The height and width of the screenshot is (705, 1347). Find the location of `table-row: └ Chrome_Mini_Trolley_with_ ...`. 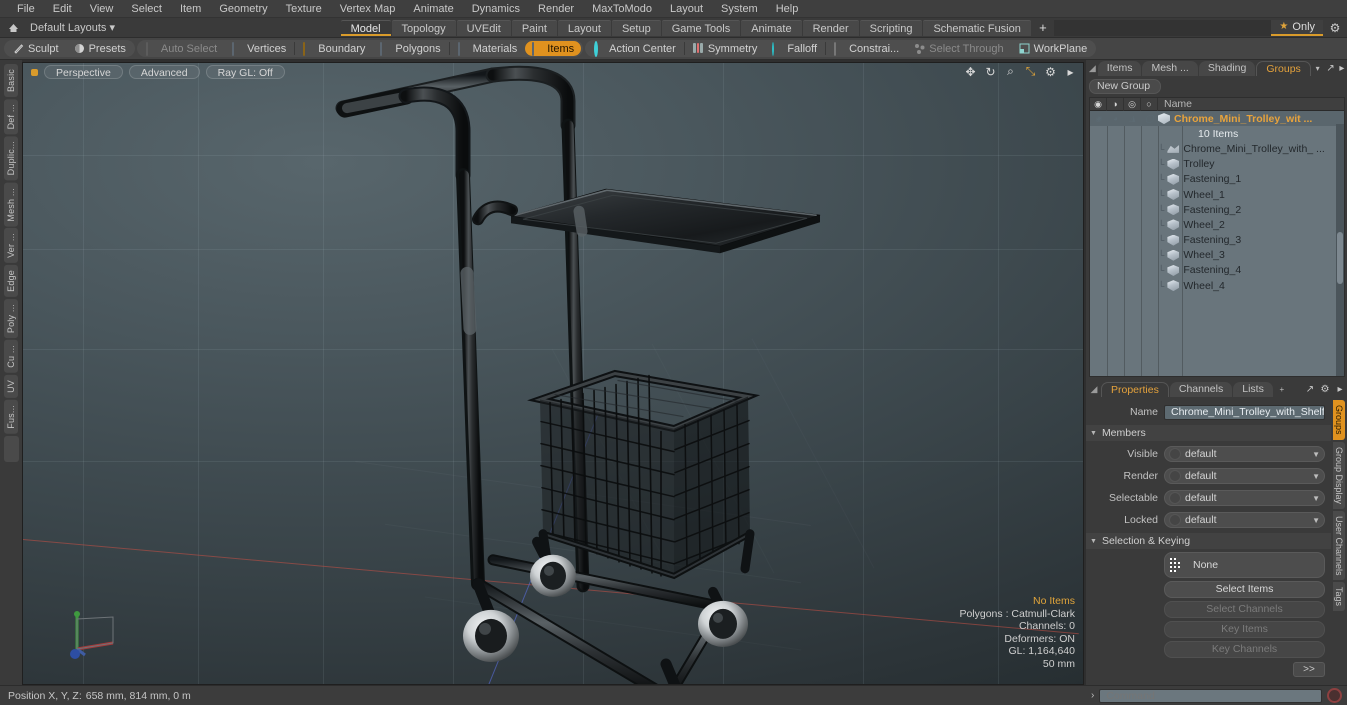

table-row: └ Chrome_Mini_Trolley_with_ ... is located at coordinates (1217, 148).